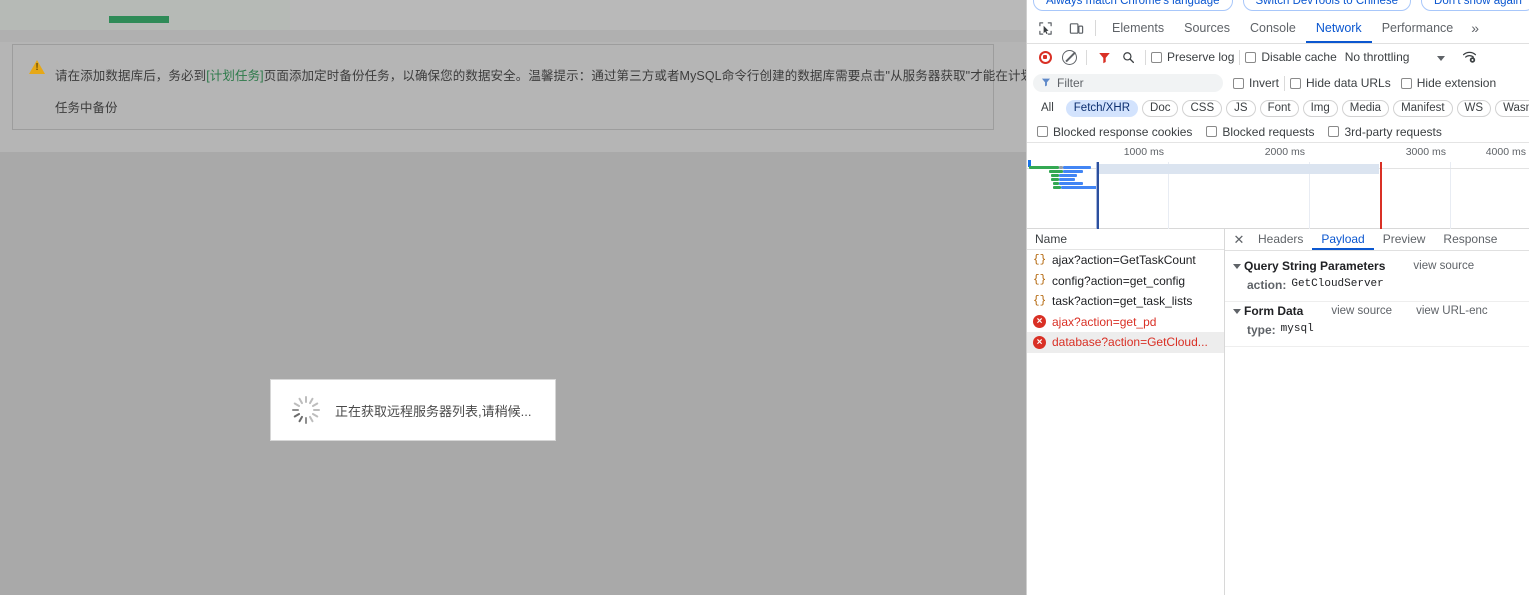  I want to click on form-data-section-header: Form Data view source view URL-enc, so click(1377, 311).